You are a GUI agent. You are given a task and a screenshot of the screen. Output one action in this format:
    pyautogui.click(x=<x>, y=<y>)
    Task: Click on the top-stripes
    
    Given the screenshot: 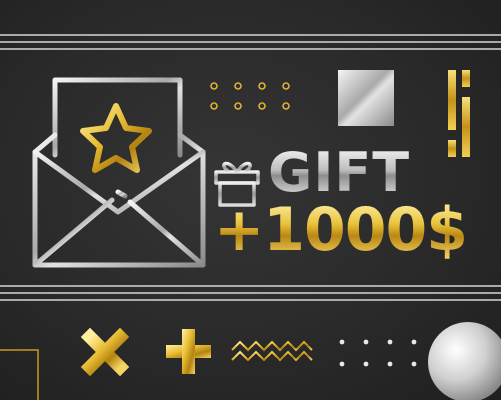 What is the action you would take?
    pyautogui.click(x=250, y=42)
    